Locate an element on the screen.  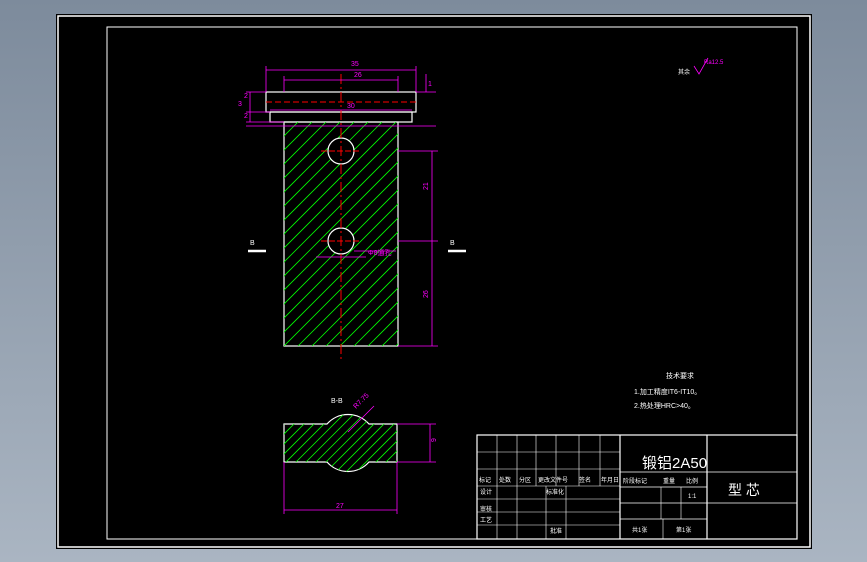
label-design: 设计 is located at coordinates (486, 492).